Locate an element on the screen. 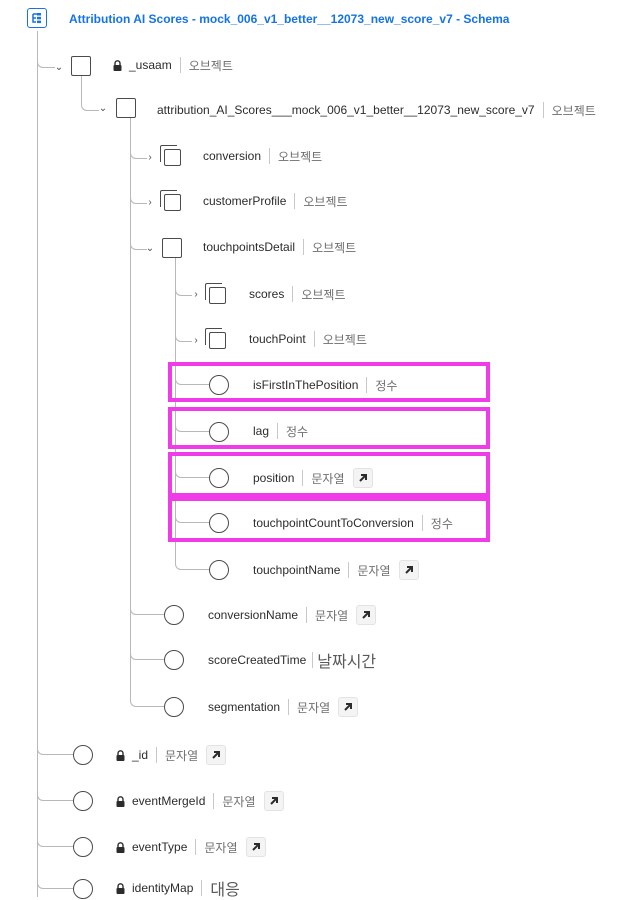 The width and height of the screenshot is (624, 900). tree-row-touchpoint: touchPoint 오브젝트 is located at coordinates (308, 339).